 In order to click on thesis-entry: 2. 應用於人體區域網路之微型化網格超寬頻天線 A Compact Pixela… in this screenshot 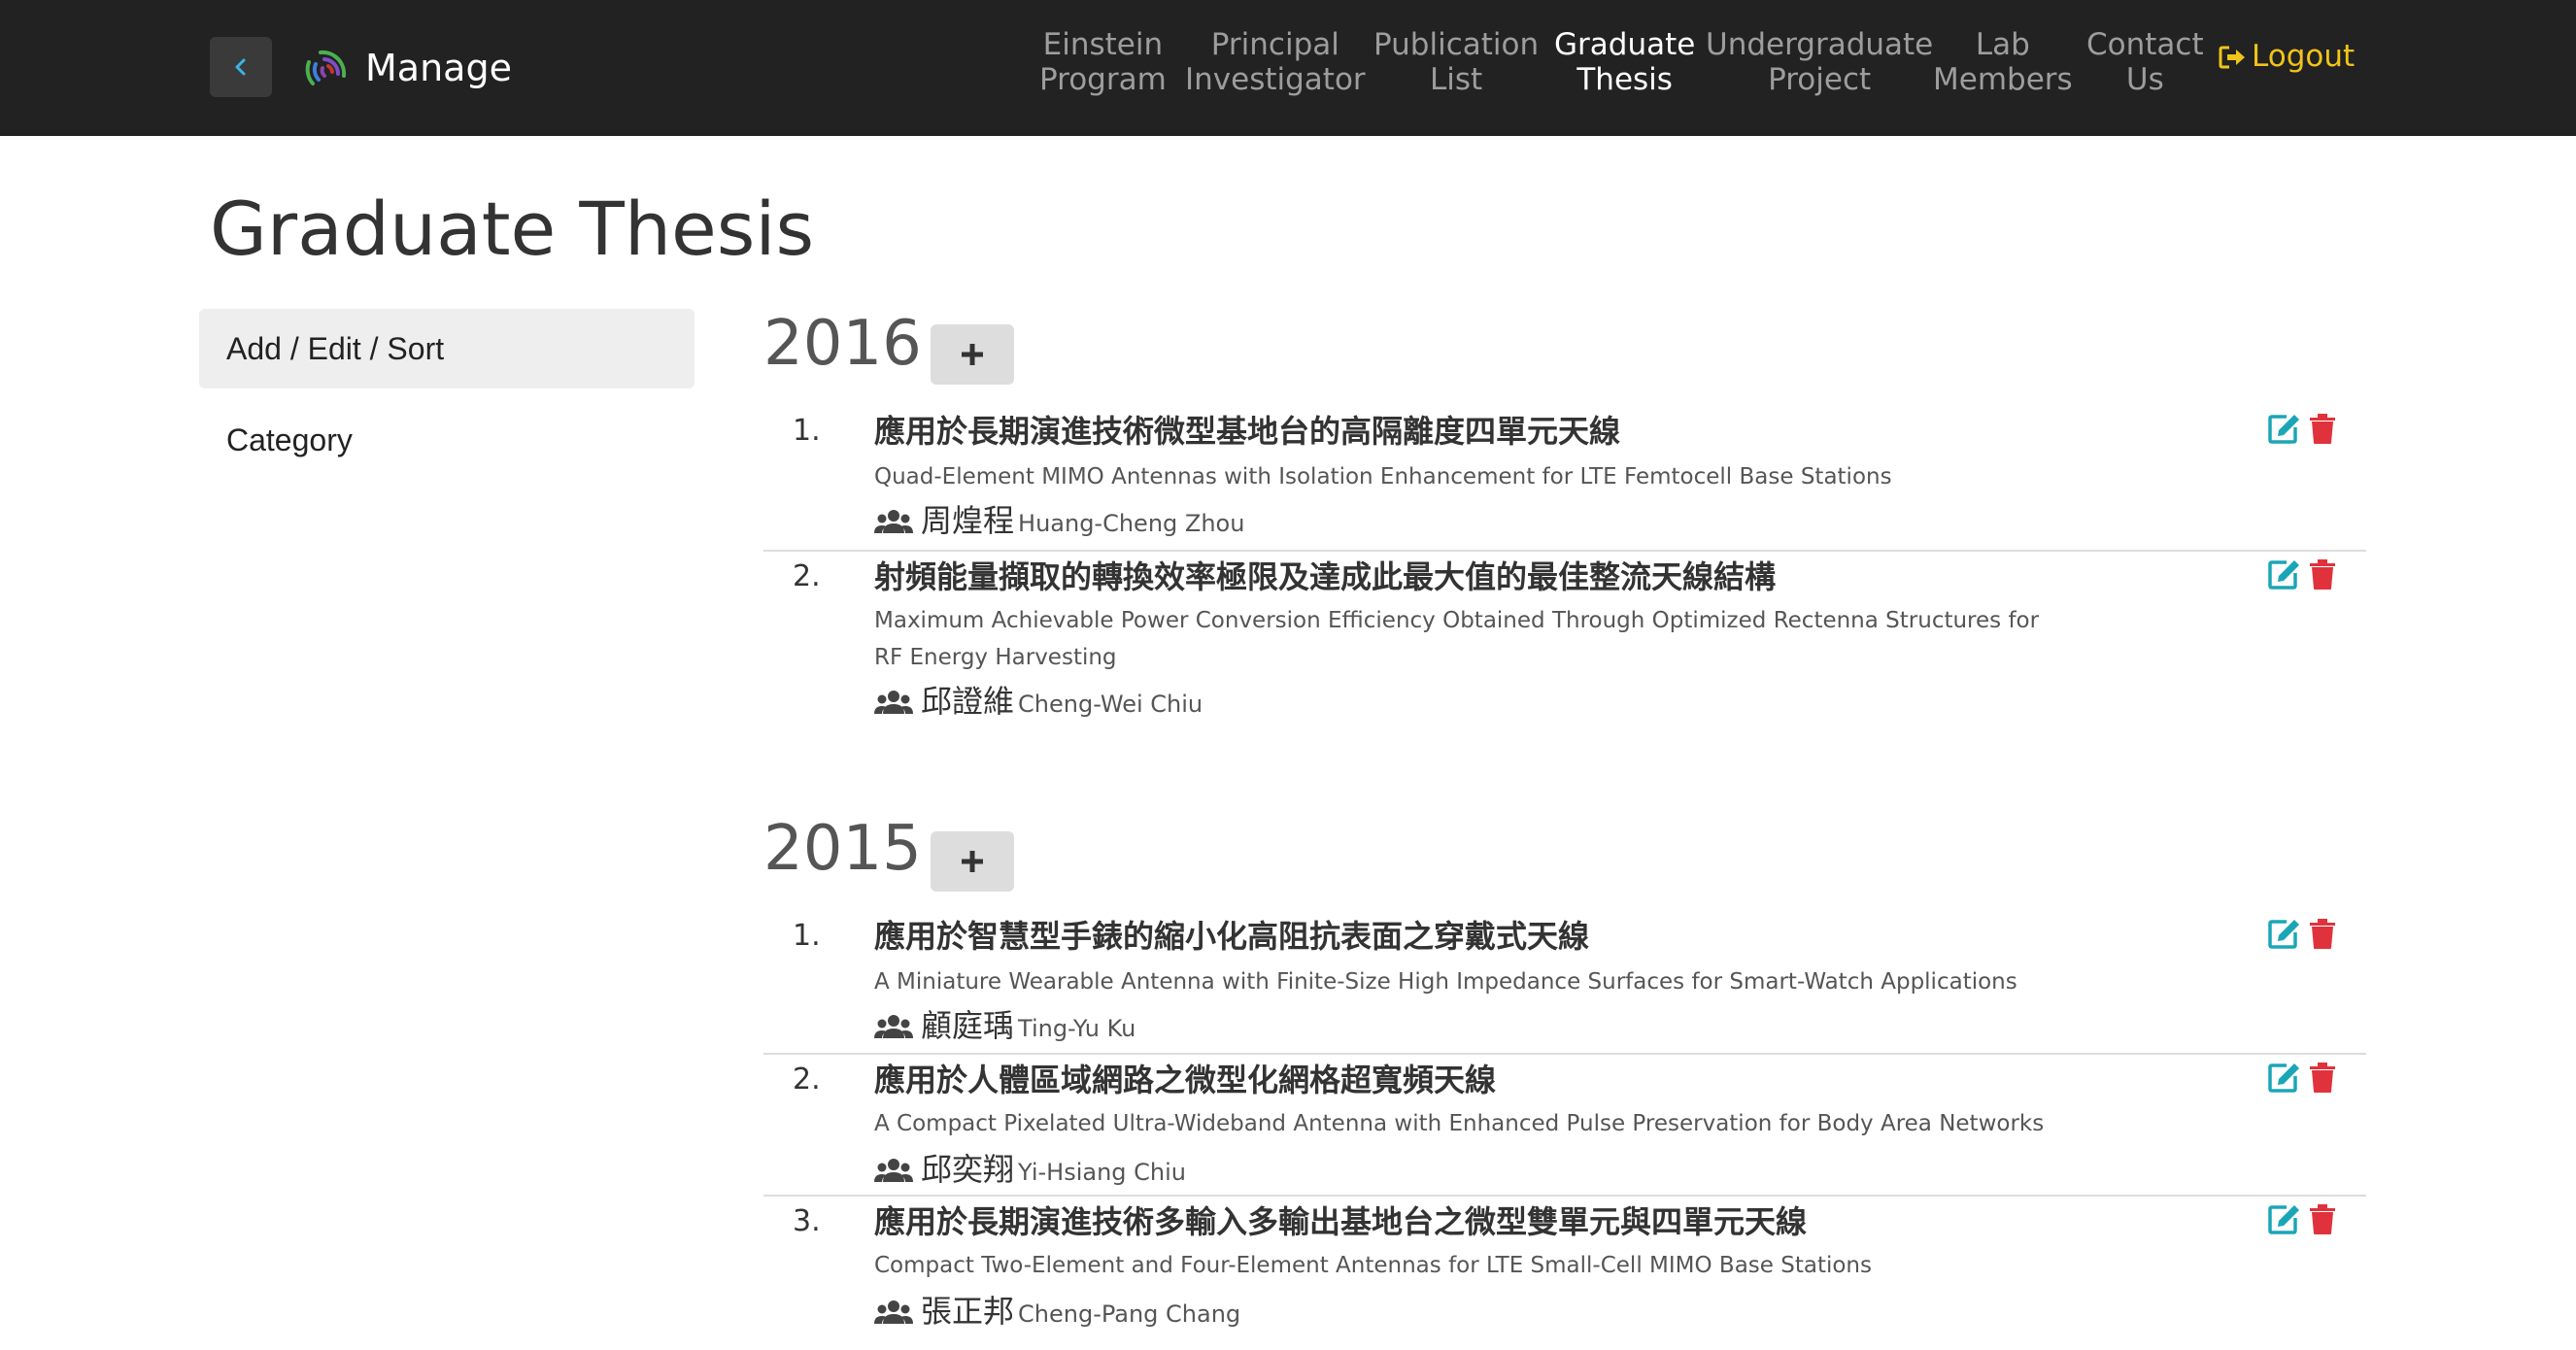, I will do `click(1564, 1124)`.